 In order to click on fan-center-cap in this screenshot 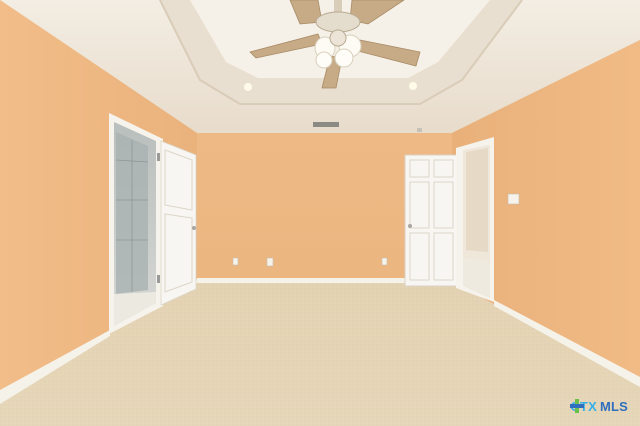, I will do `click(338, 38)`.